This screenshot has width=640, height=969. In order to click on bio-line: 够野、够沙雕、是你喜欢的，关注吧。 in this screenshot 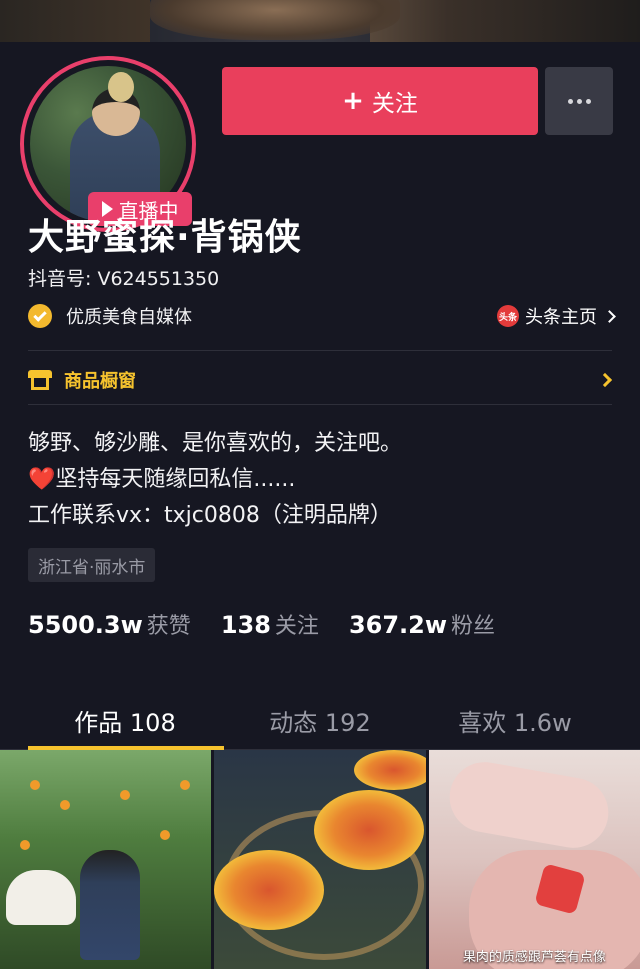, I will do `click(215, 443)`.